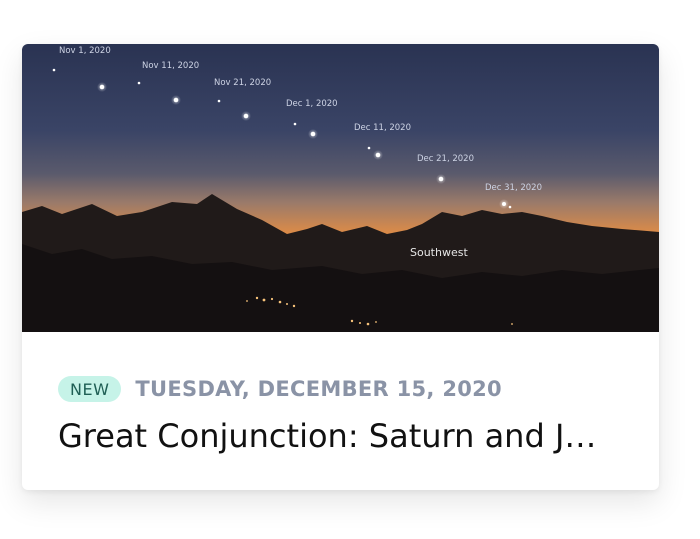  I want to click on sky-label-nov-1: Nov 1, 2020, so click(85, 51).